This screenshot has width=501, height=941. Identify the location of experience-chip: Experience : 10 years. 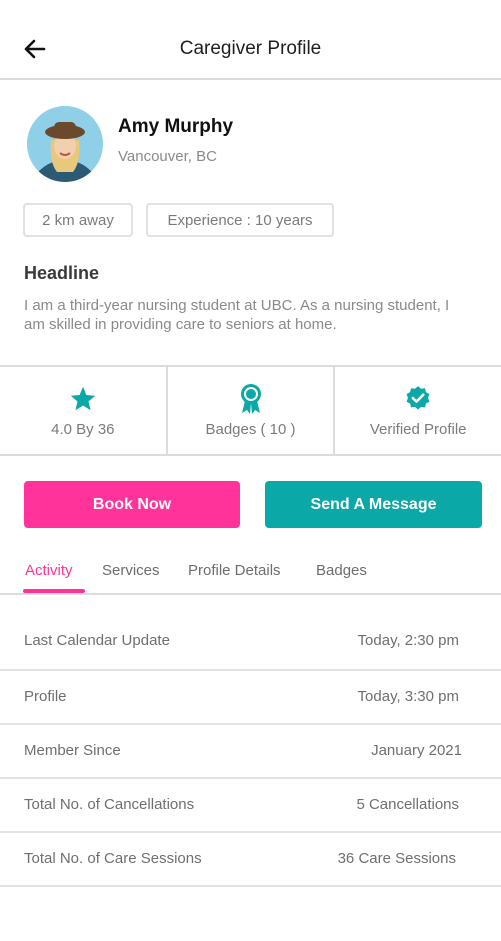
(240, 220).